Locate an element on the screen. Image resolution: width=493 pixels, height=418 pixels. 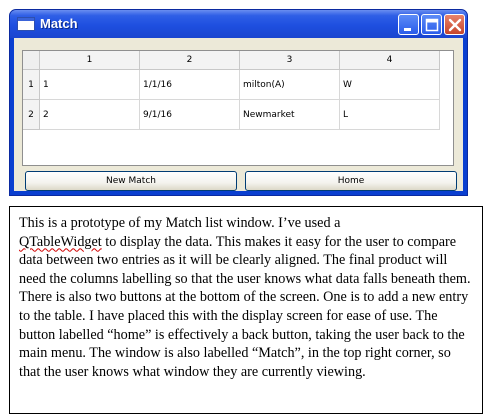
table-cell: 1/1/16 is located at coordinates (190, 85).